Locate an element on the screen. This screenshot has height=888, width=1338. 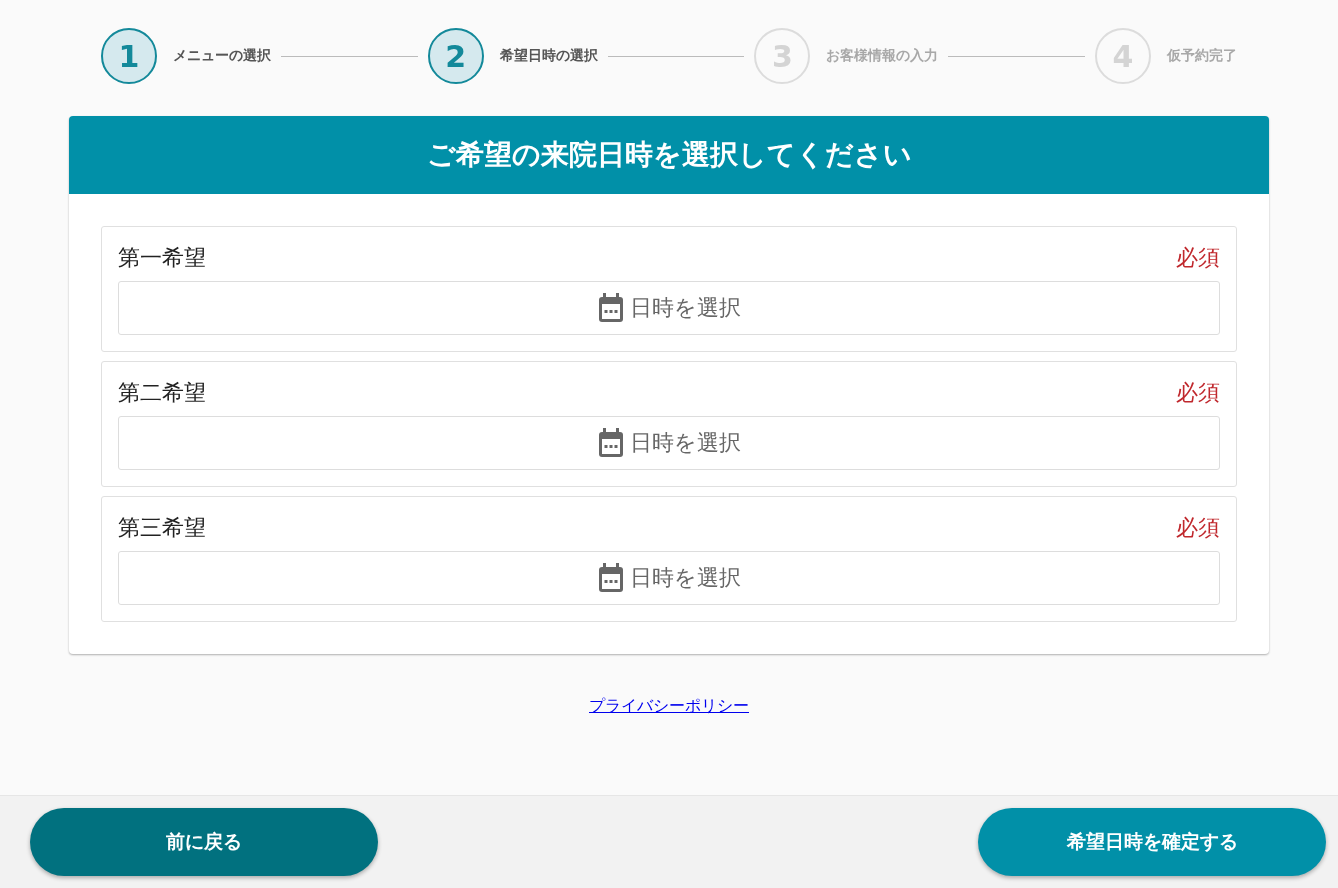
confirm-button: 希望日時を確定する is located at coordinates (1152, 842).